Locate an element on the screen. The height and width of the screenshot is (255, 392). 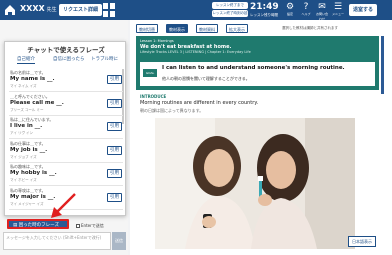
clock-caption: レッスン残り時間 is located at coordinates (264, 15).